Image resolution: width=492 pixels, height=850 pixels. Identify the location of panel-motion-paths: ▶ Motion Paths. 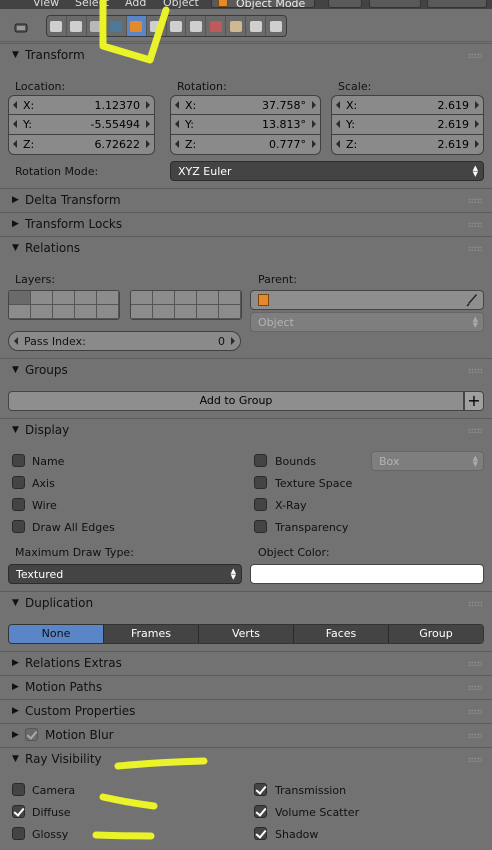
(246, 686).